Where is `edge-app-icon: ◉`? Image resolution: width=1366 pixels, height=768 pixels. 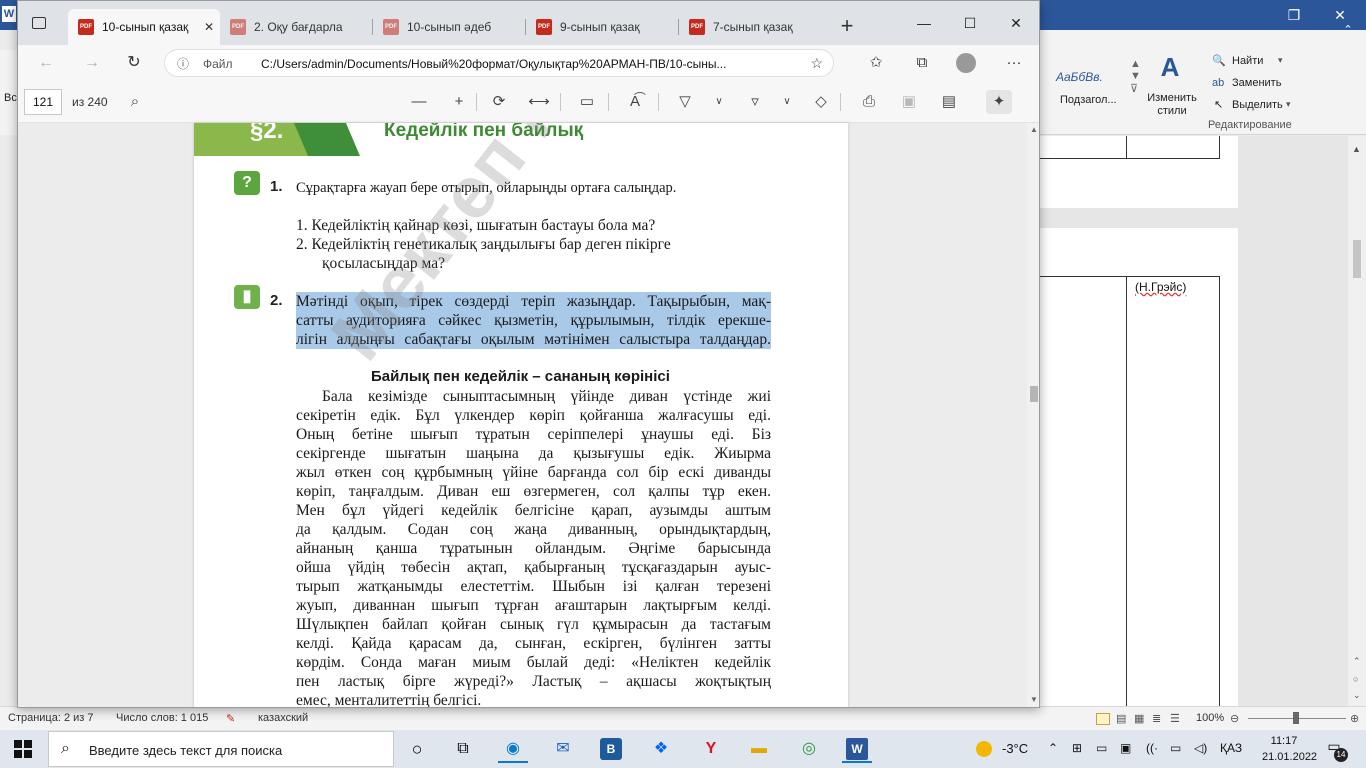
edge-app-icon: ◉ is located at coordinates (513, 749).